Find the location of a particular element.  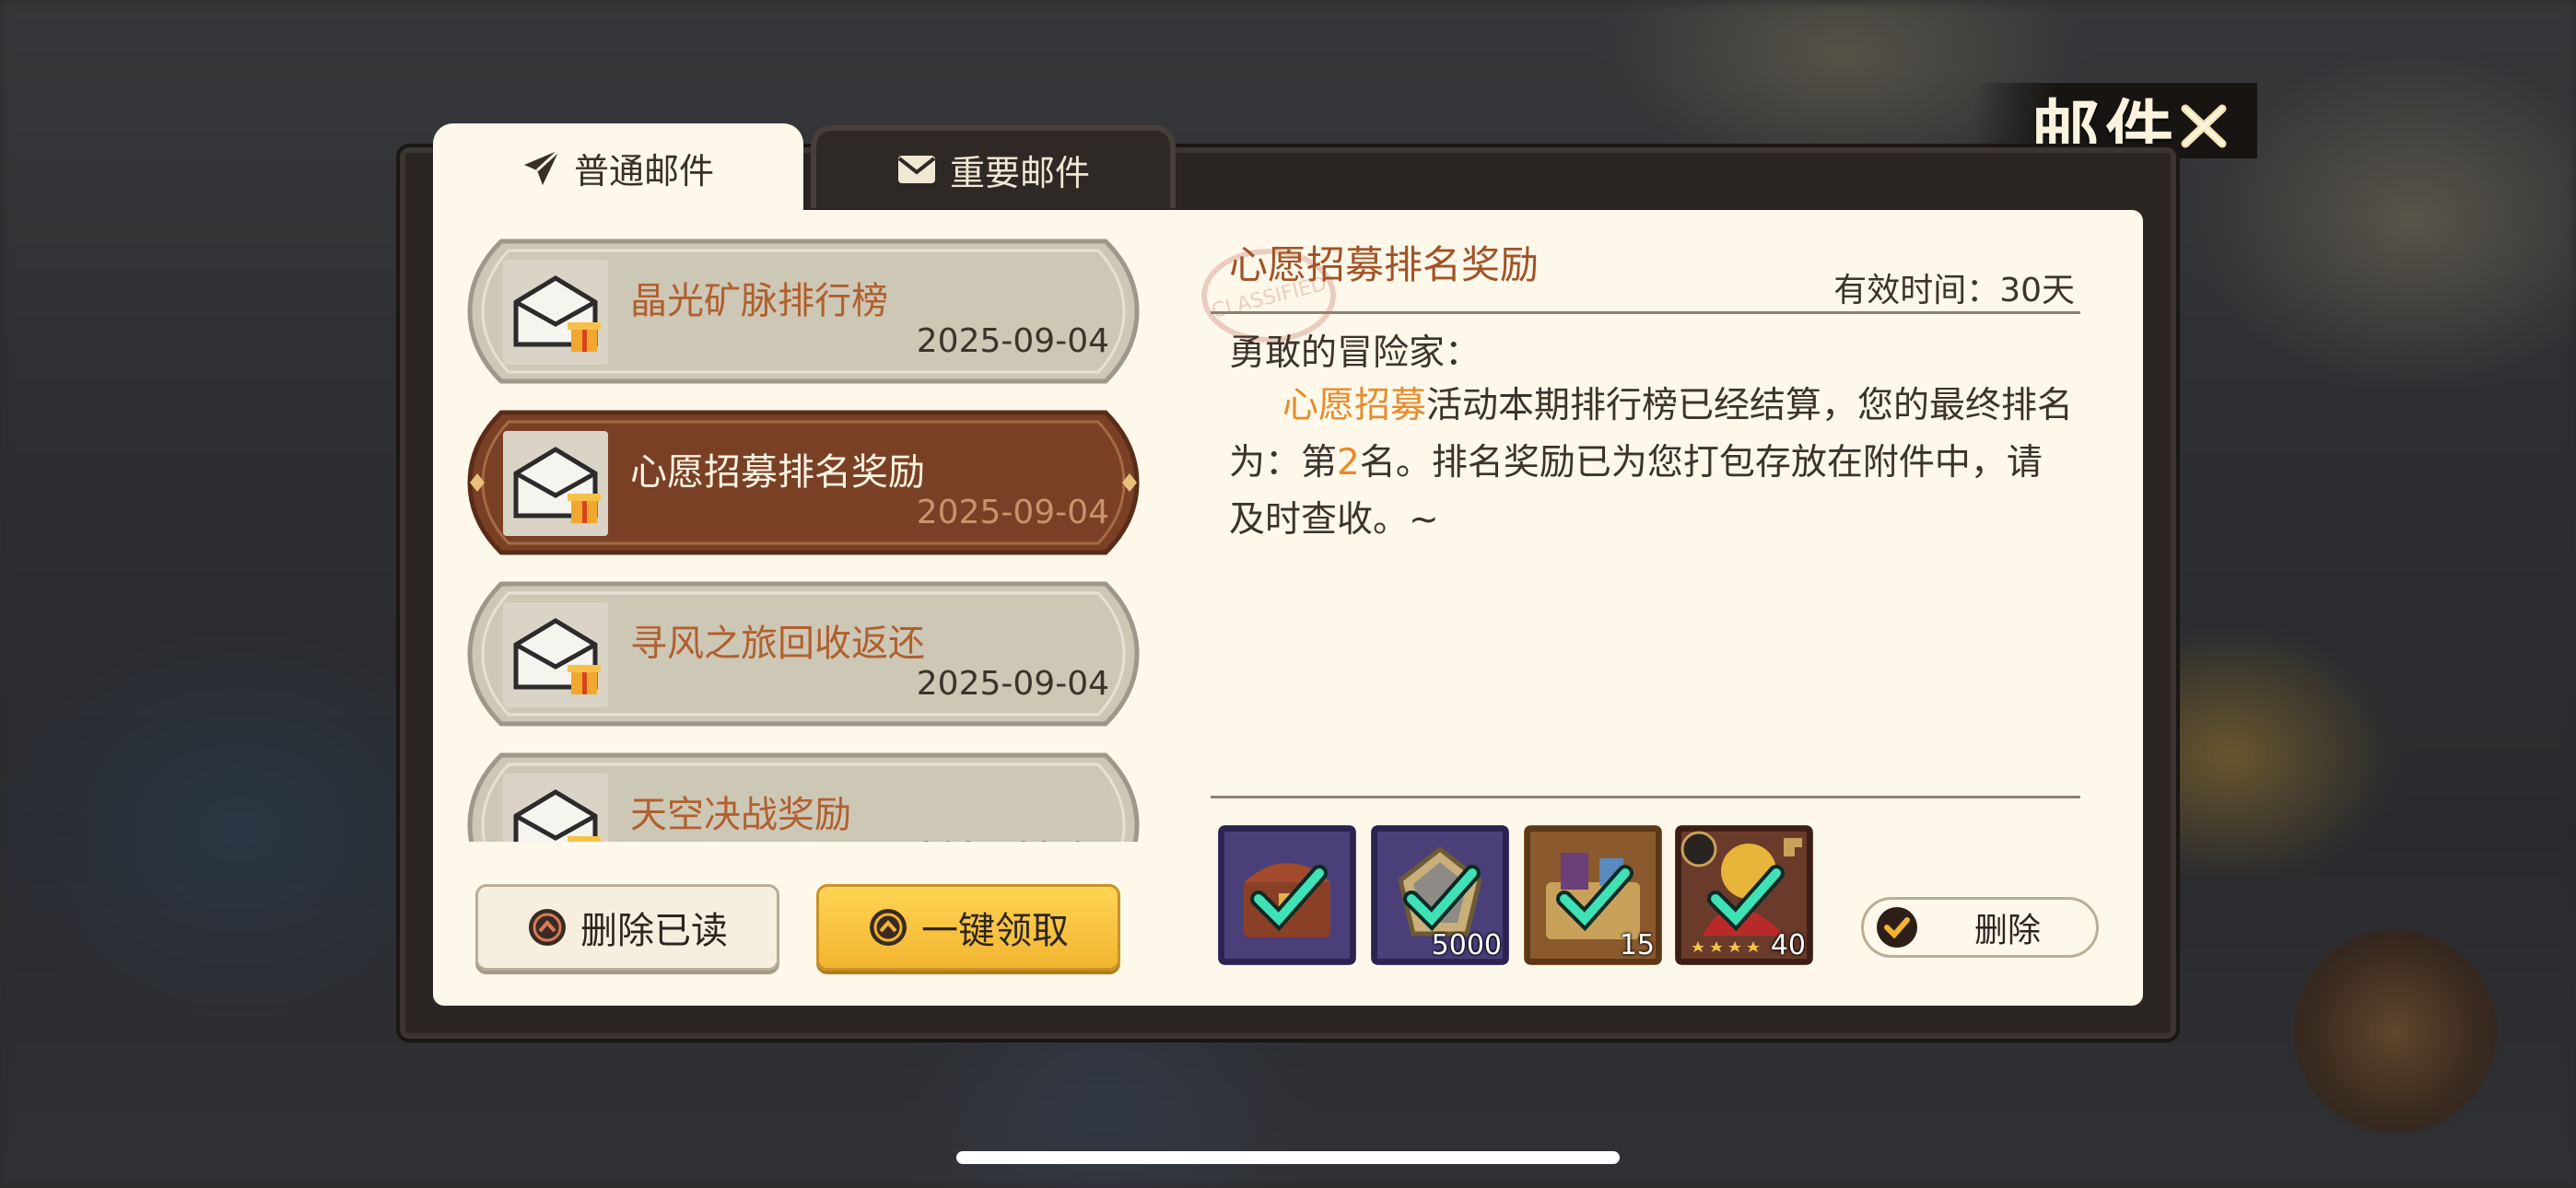

mail-item: 天空决战奖励 2025-09-04 is located at coordinates (803, 796).